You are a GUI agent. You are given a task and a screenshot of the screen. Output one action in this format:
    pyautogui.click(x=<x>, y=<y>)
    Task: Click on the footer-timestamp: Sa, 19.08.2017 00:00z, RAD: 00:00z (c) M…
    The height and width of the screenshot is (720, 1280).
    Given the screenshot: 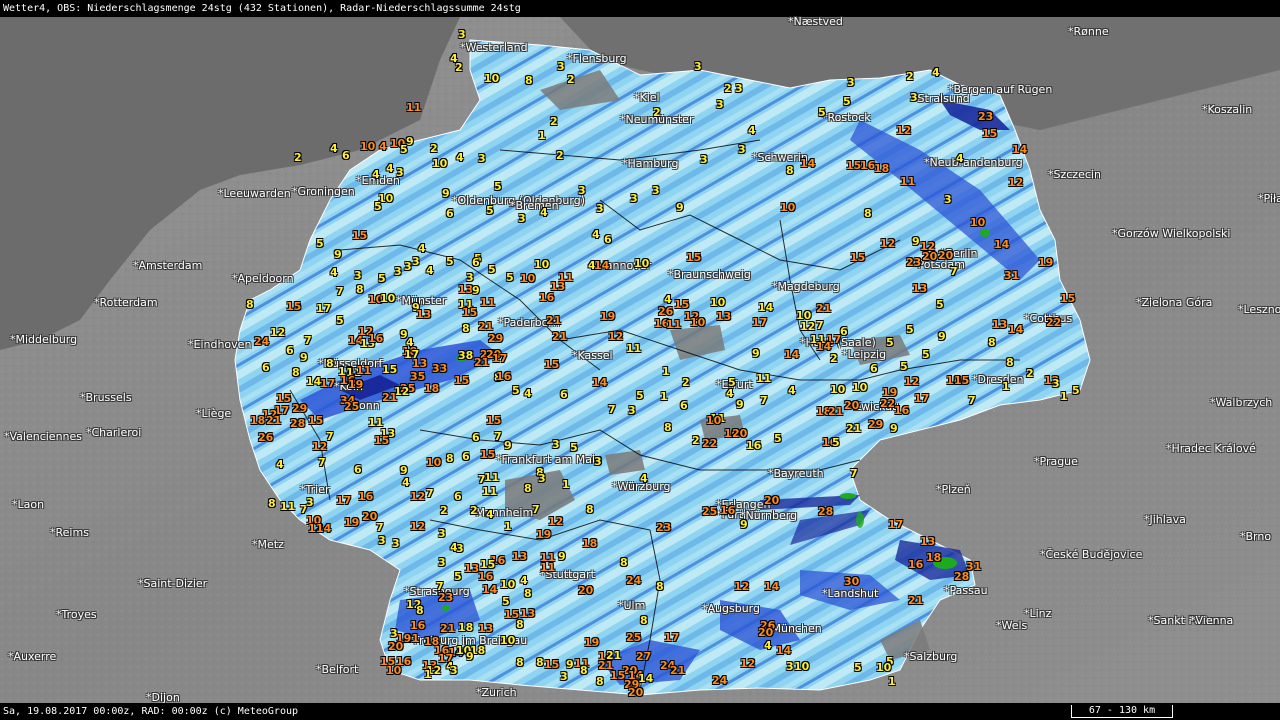 What is the action you would take?
    pyautogui.click(x=151, y=711)
    